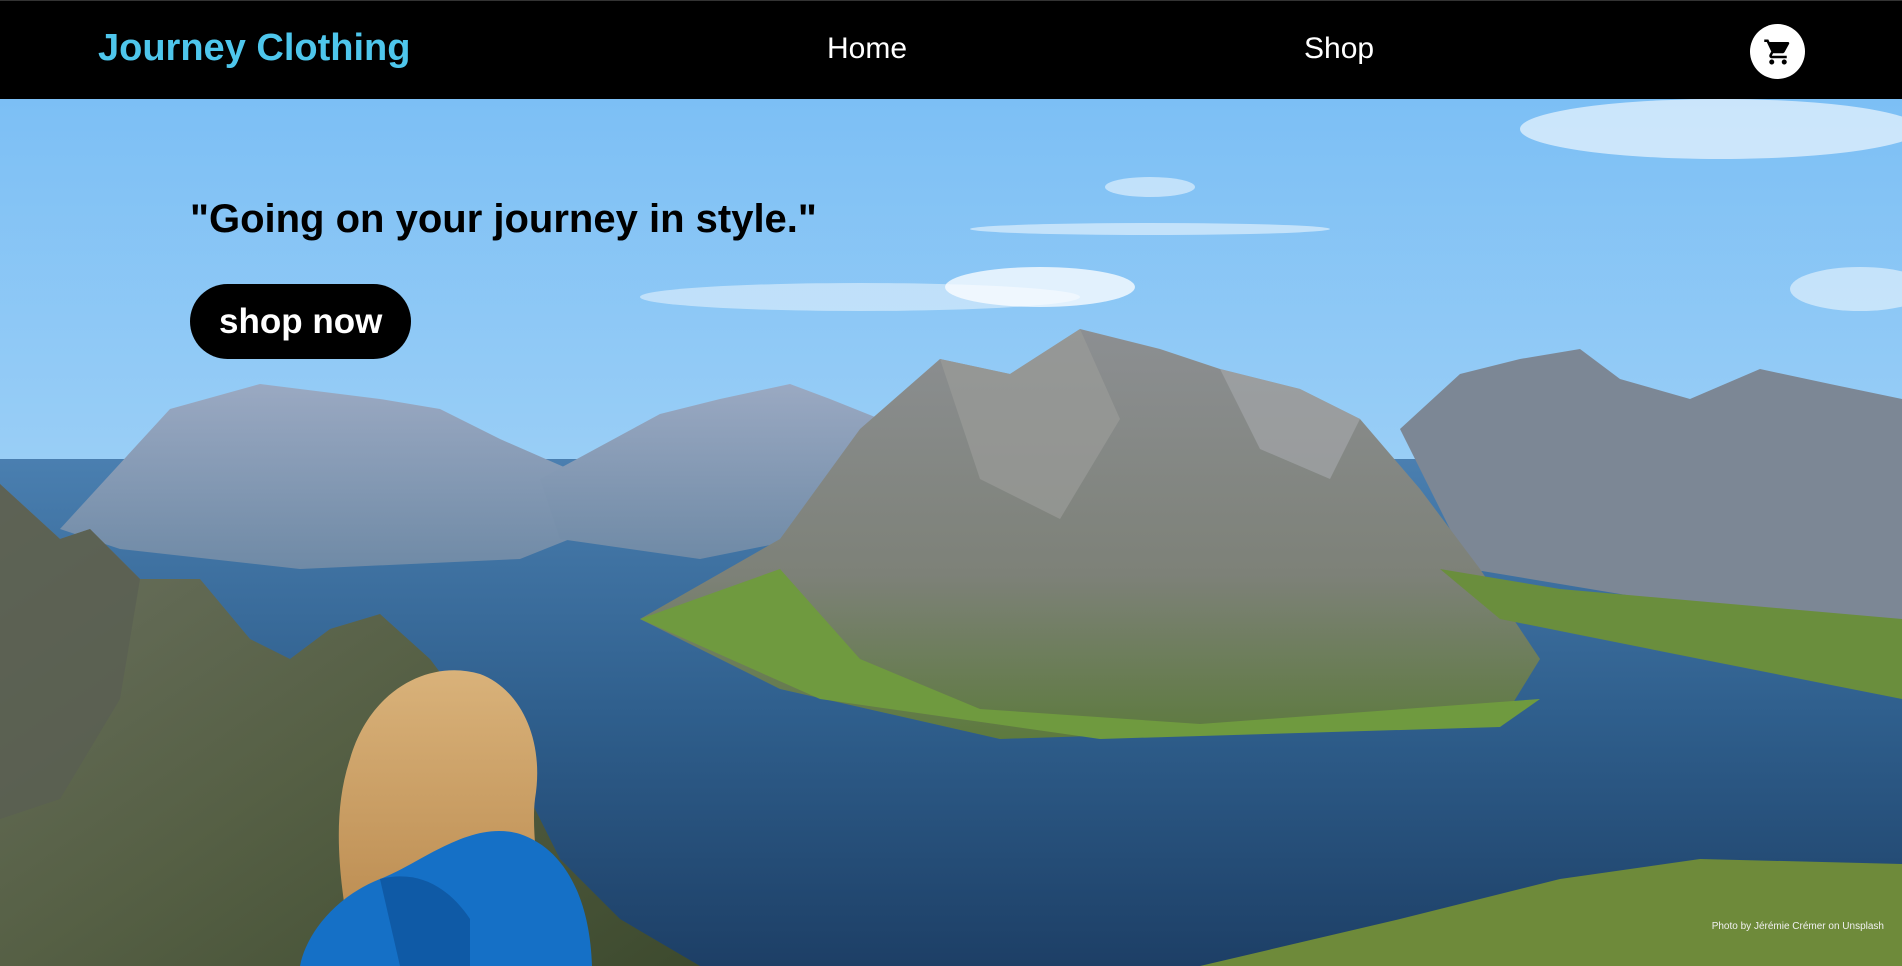 This screenshot has width=1902, height=966. I want to click on nav-link-shop: Shop, so click(1339, 49).